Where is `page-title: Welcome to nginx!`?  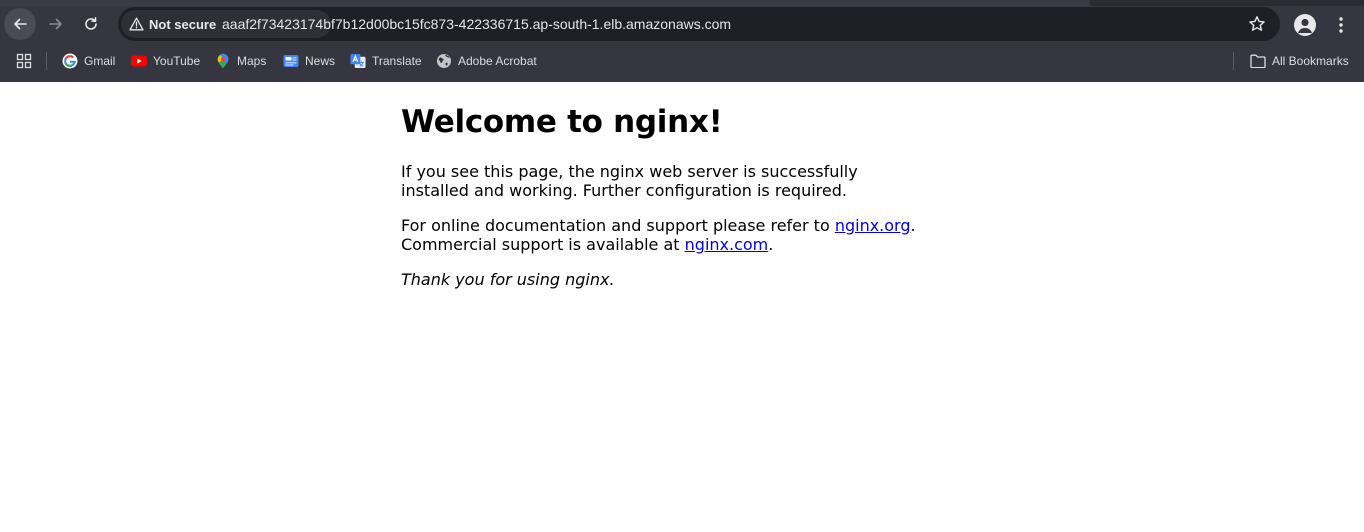
page-title: Welcome to nginx! is located at coordinates (562, 122).